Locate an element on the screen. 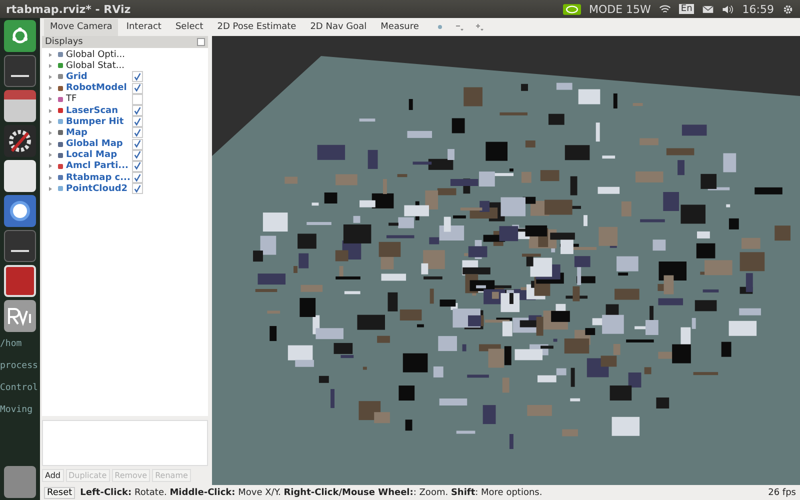 Image resolution: width=800 pixels, height=500 pixels. display-name: Map is located at coordinates (98, 133).